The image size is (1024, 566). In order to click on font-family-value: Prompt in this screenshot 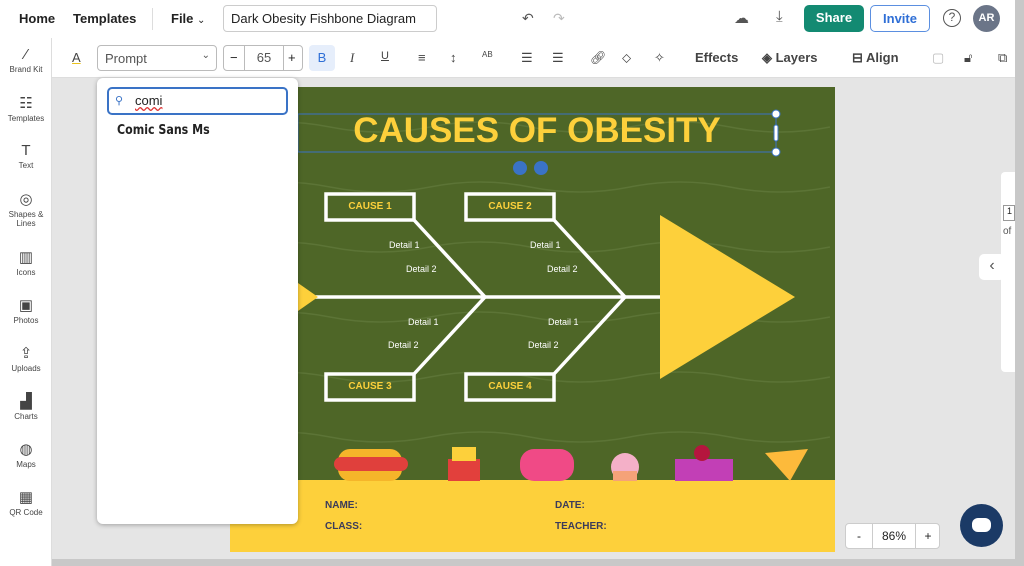, I will do `click(126, 58)`.